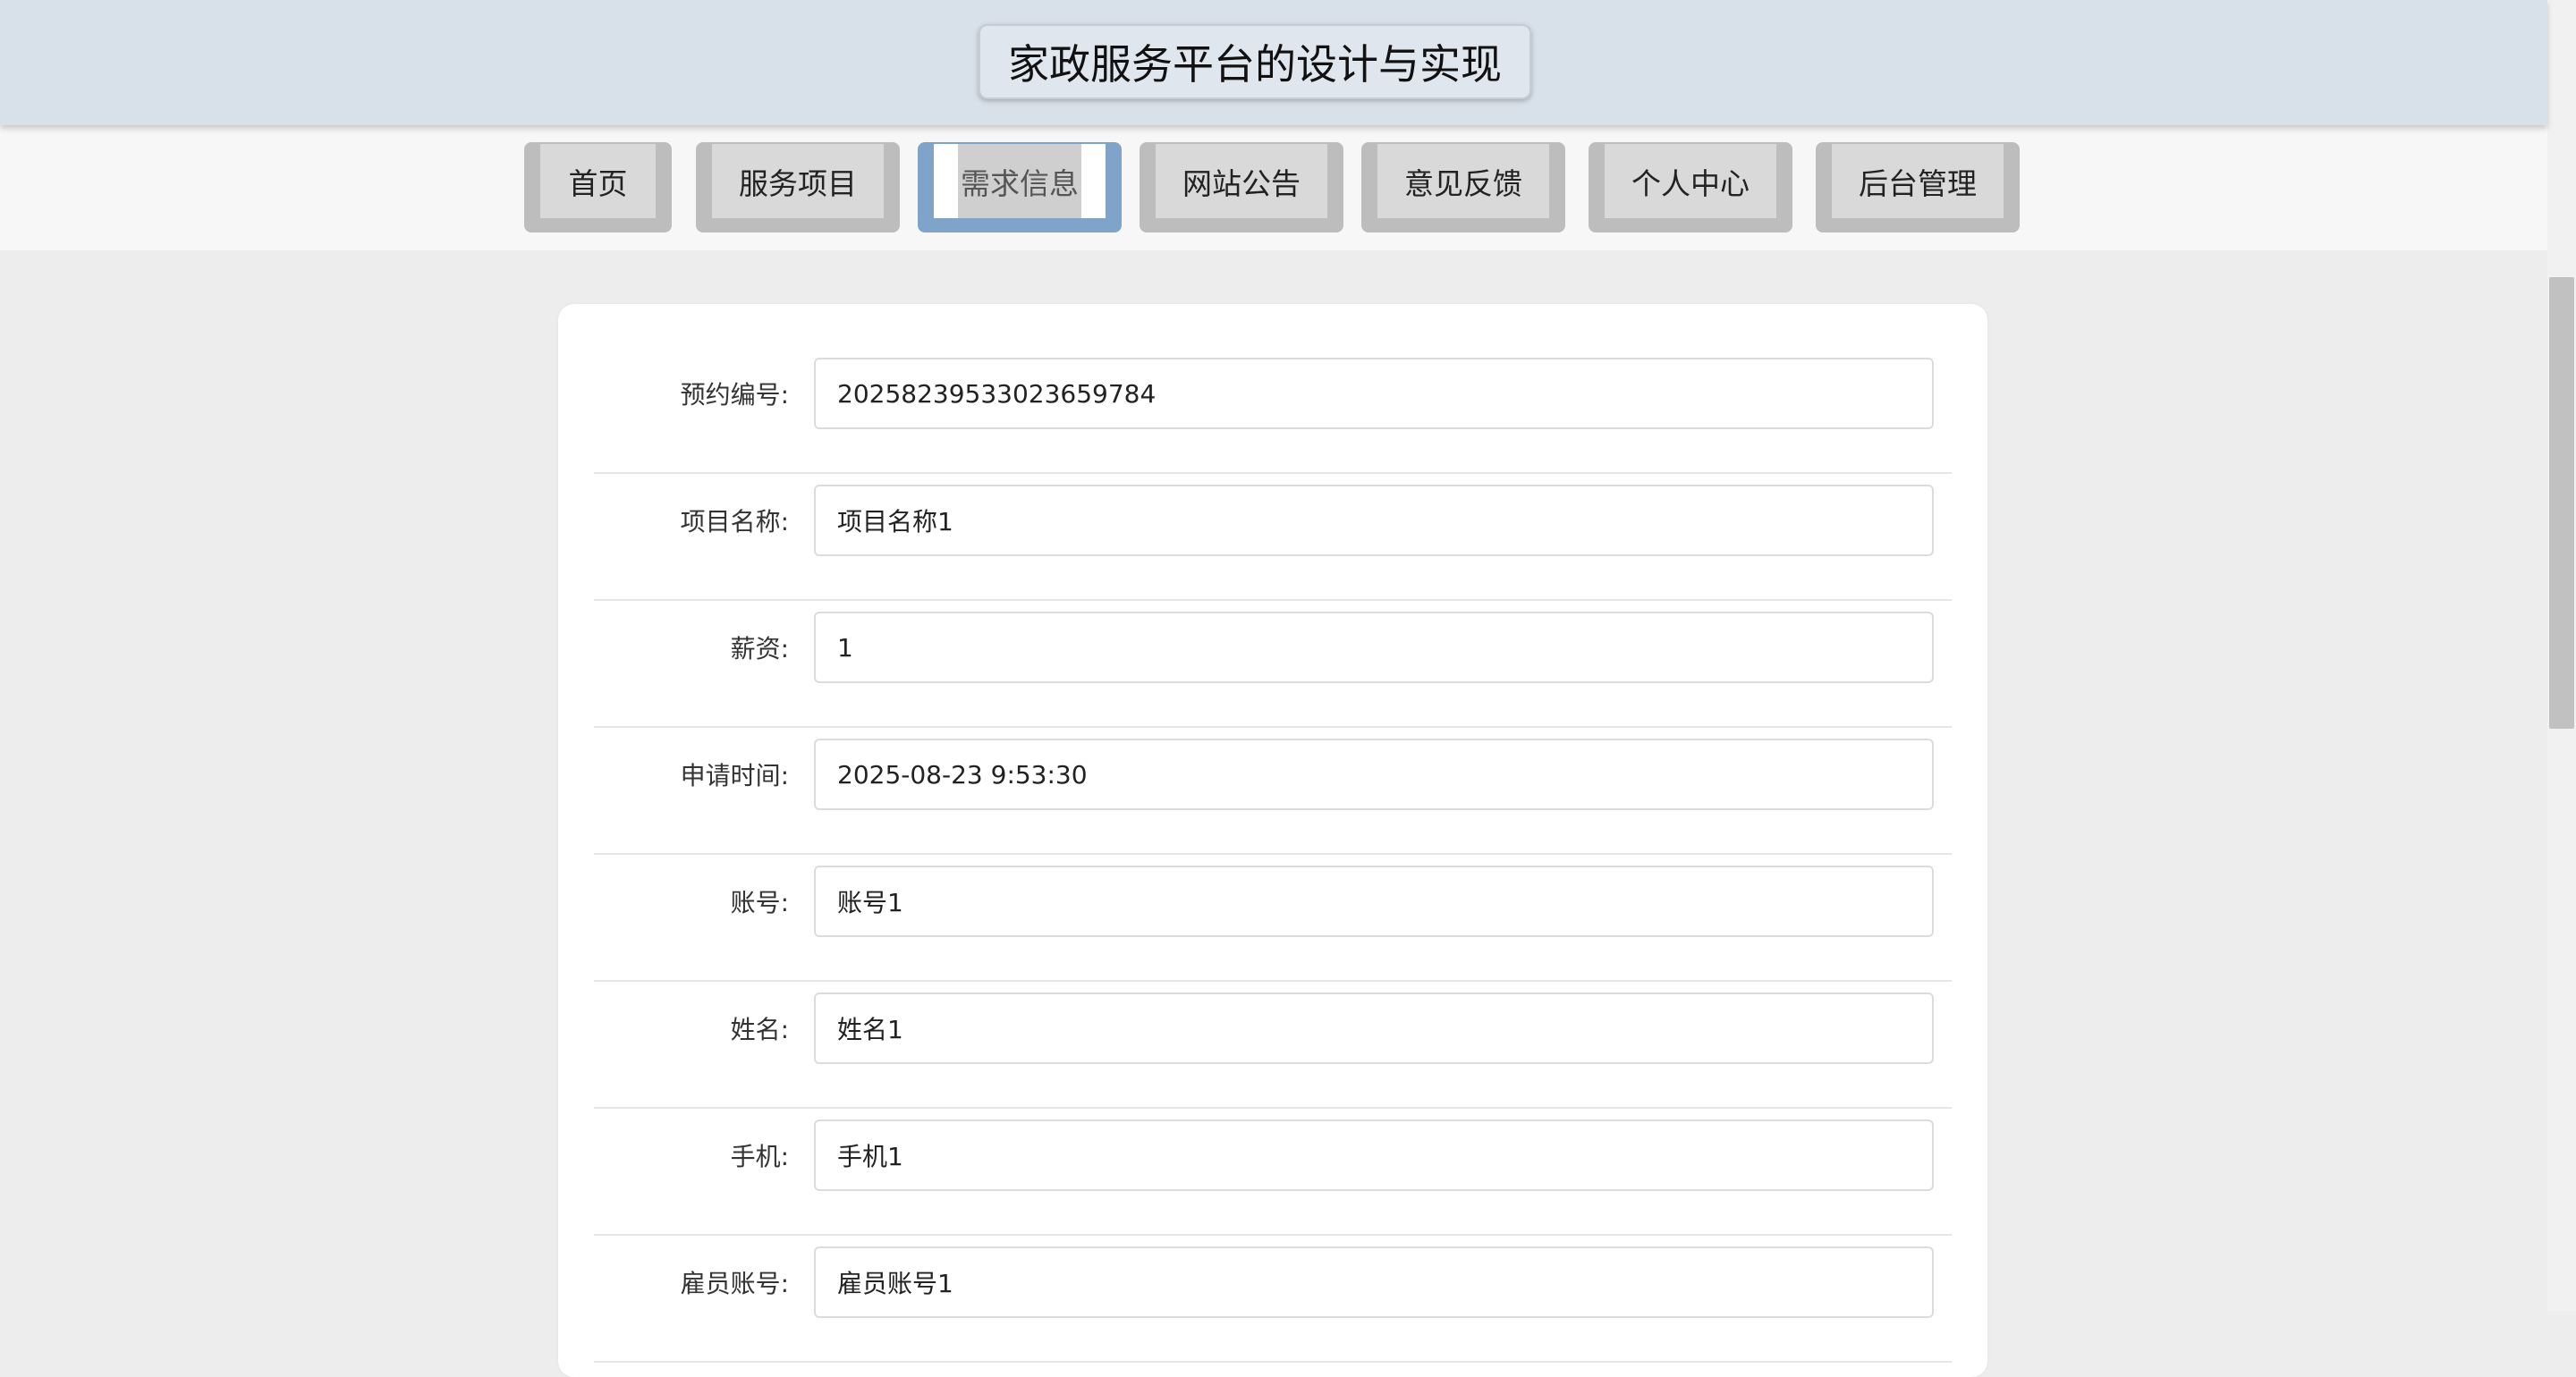 Image resolution: width=2576 pixels, height=1377 pixels. I want to click on nav-item-home: 首页, so click(598, 187).